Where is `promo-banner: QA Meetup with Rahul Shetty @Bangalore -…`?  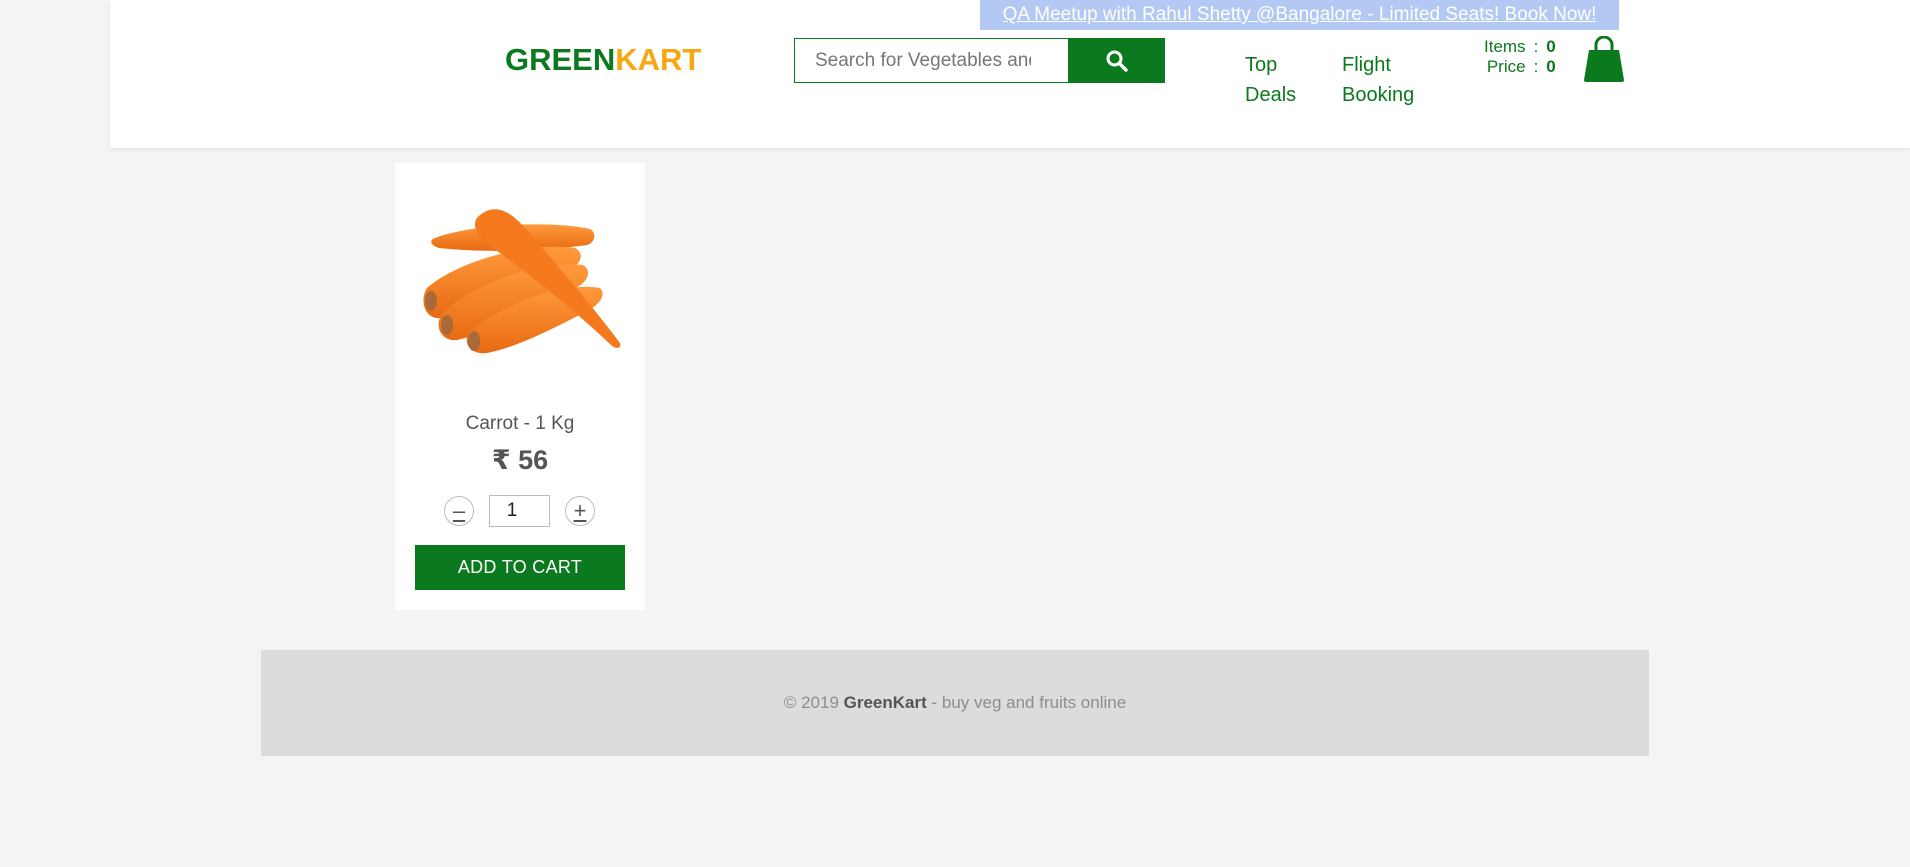 promo-banner: QA Meetup with Rahul Shetty @Bangalore -… is located at coordinates (1299, 15).